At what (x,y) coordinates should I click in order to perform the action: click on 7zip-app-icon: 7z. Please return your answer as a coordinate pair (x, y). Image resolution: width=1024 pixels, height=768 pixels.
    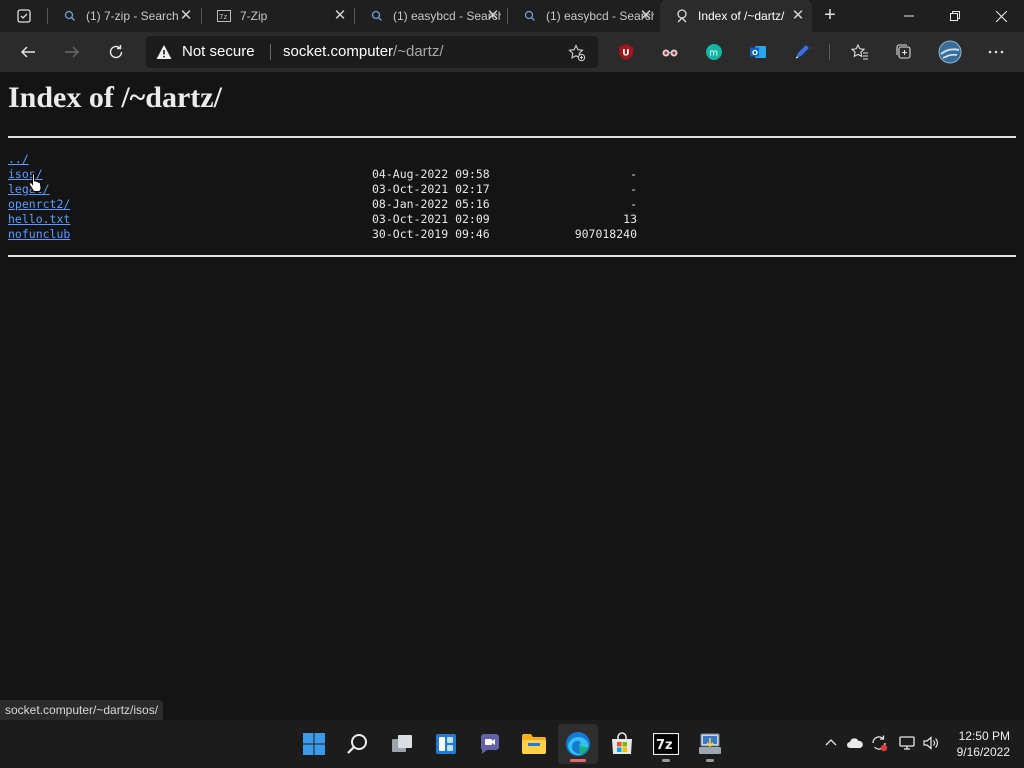
    Looking at the image, I should click on (666, 744).